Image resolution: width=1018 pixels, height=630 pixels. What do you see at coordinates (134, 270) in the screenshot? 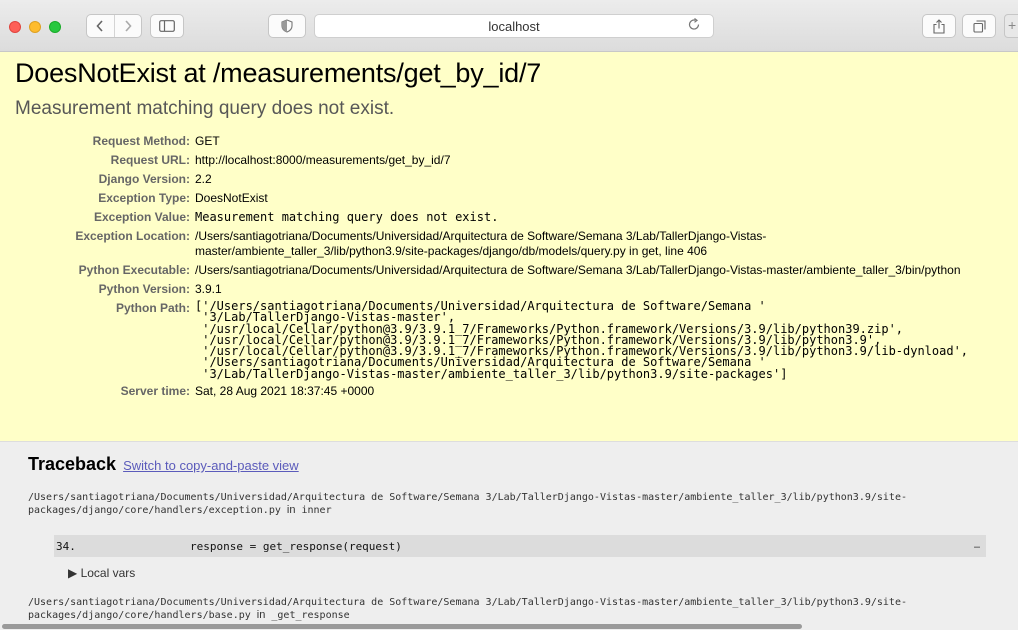
I see `meta-label: Python Executable:` at bounding box center [134, 270].